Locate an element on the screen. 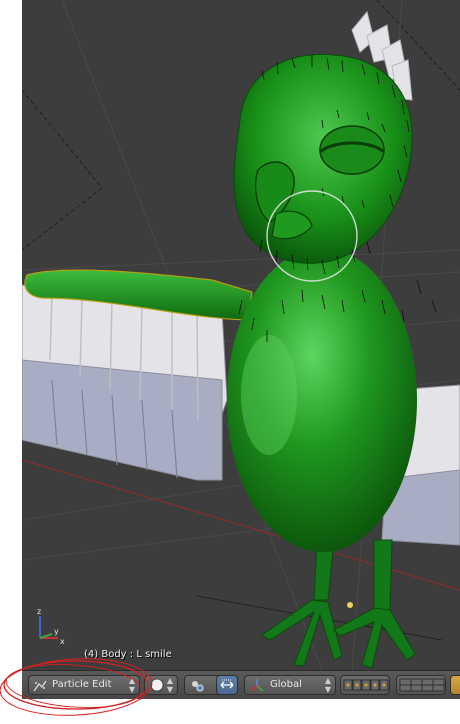 This screenshot has height=724, width=460. manipulator-toggle is located at coordinates (227, 685).